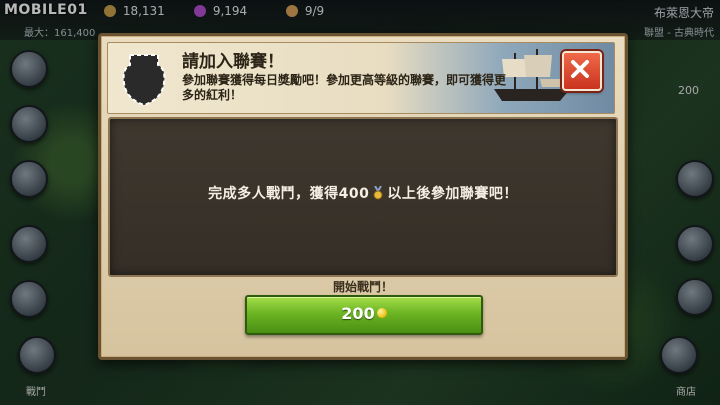 This screenshot has height=405, width=720. I want to click on start-battle-button: 200, so click(364, 315).